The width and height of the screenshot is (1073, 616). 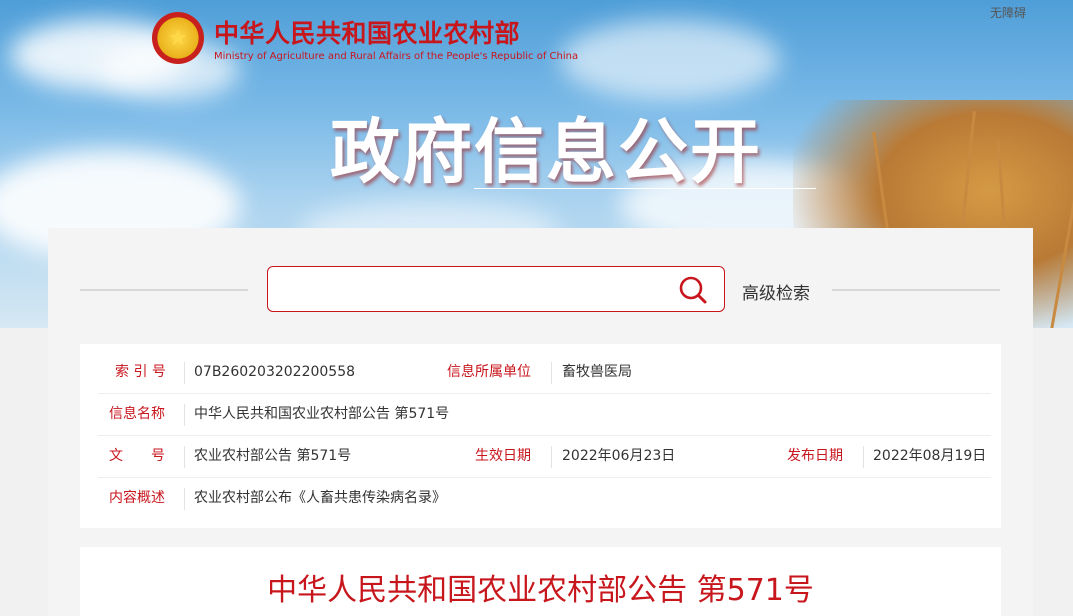 What do you see at coordinates (137, 498) in the screenshot?
I see `summary-label: 内容概述` at bounding box center [137, 498].